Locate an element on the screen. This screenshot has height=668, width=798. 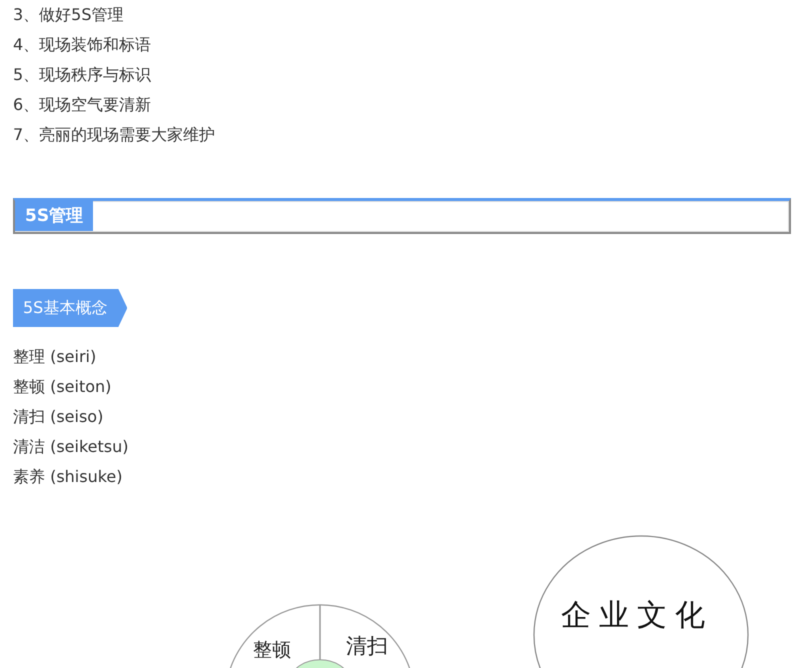
term-text: 素养 (shisuke) is located at coordinates (68, 476).